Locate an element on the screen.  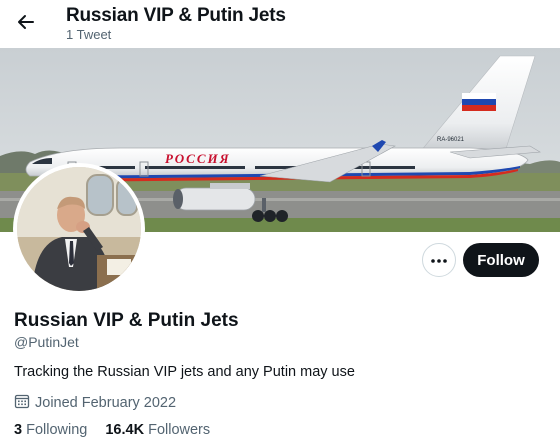
tweet-count: 1 Tweet is located at coordinates (89, 34).